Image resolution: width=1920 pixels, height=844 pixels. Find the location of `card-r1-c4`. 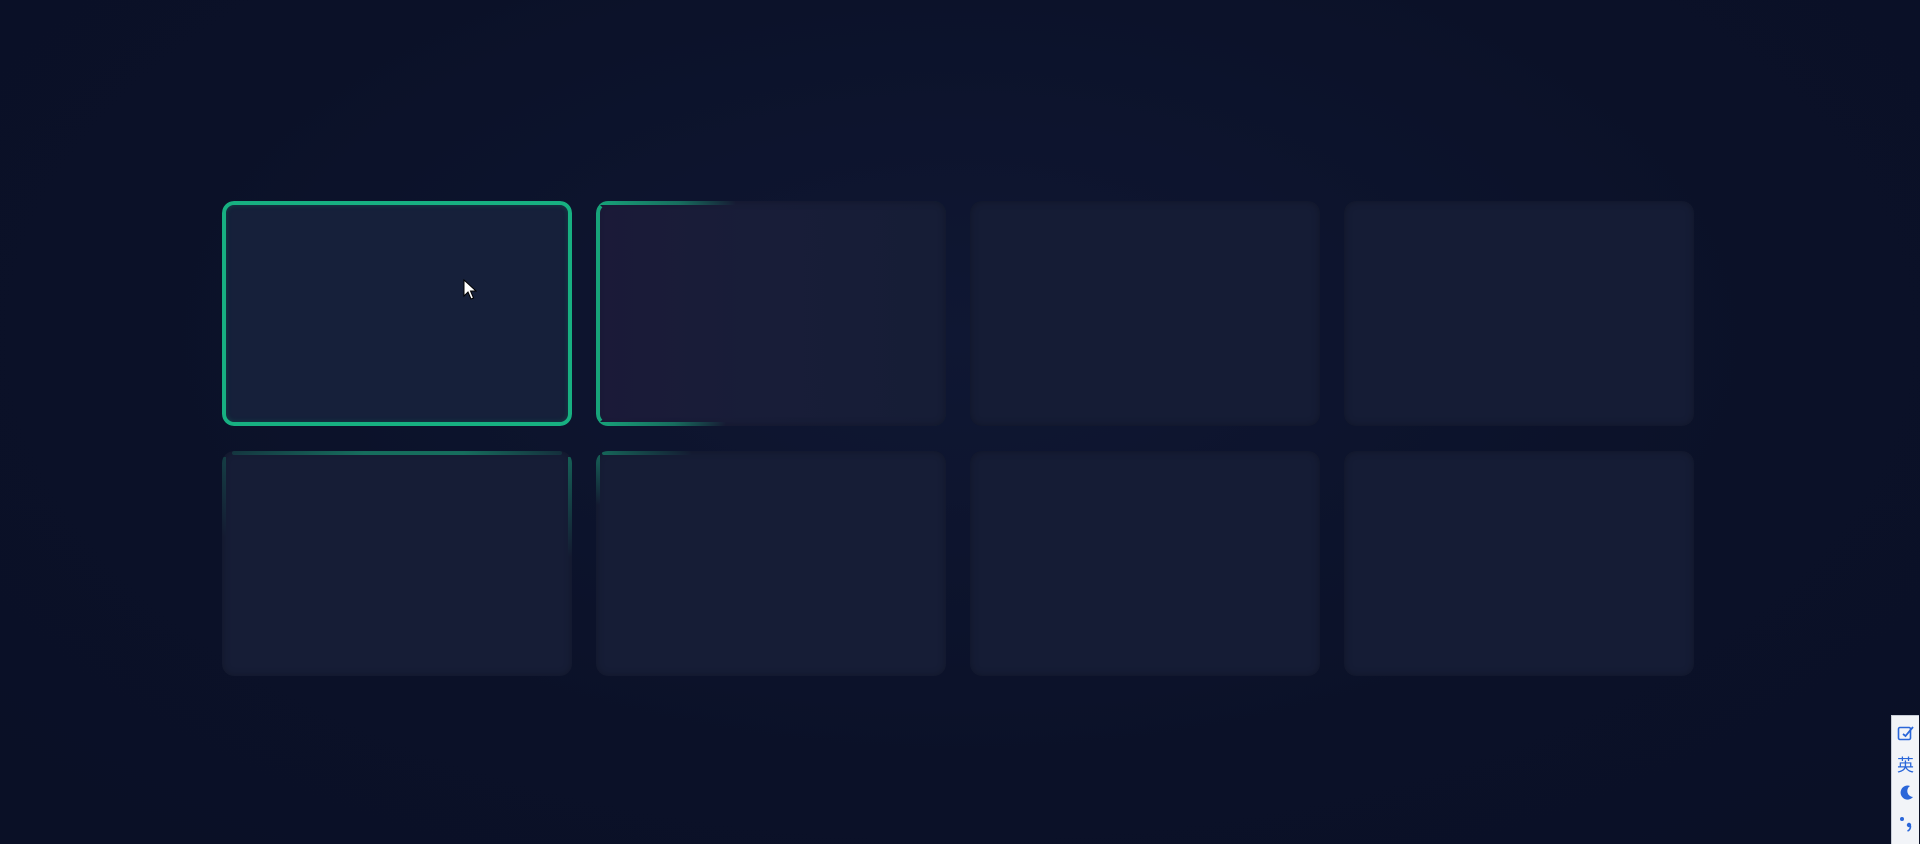

card-r1-c4 is located at coordinates (1519, 313).